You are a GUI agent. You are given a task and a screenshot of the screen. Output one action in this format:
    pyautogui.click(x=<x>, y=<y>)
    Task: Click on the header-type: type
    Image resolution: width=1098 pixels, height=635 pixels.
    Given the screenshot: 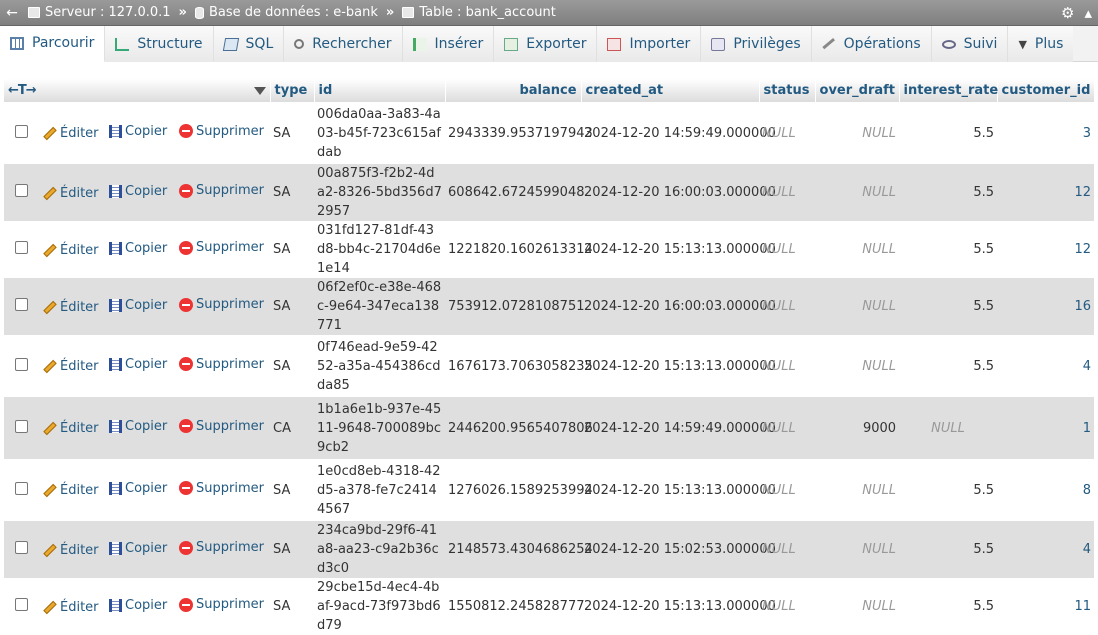 What is the action you would take?
    pyautogui.click(x=292, y=90)
    